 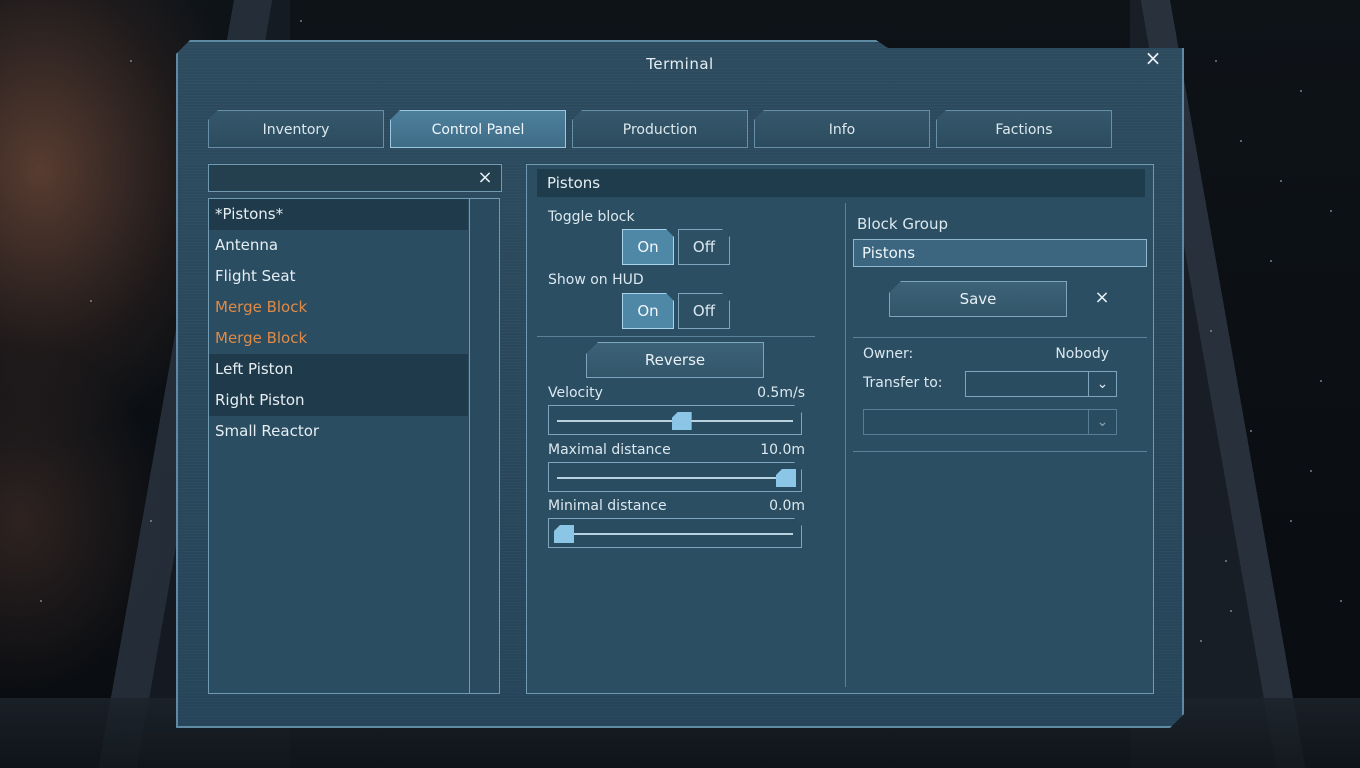 What do you see at coordinates (1024, 129) in the screenshot?
I see `tab-factions: Factions` at bounding box center [1024, 129].